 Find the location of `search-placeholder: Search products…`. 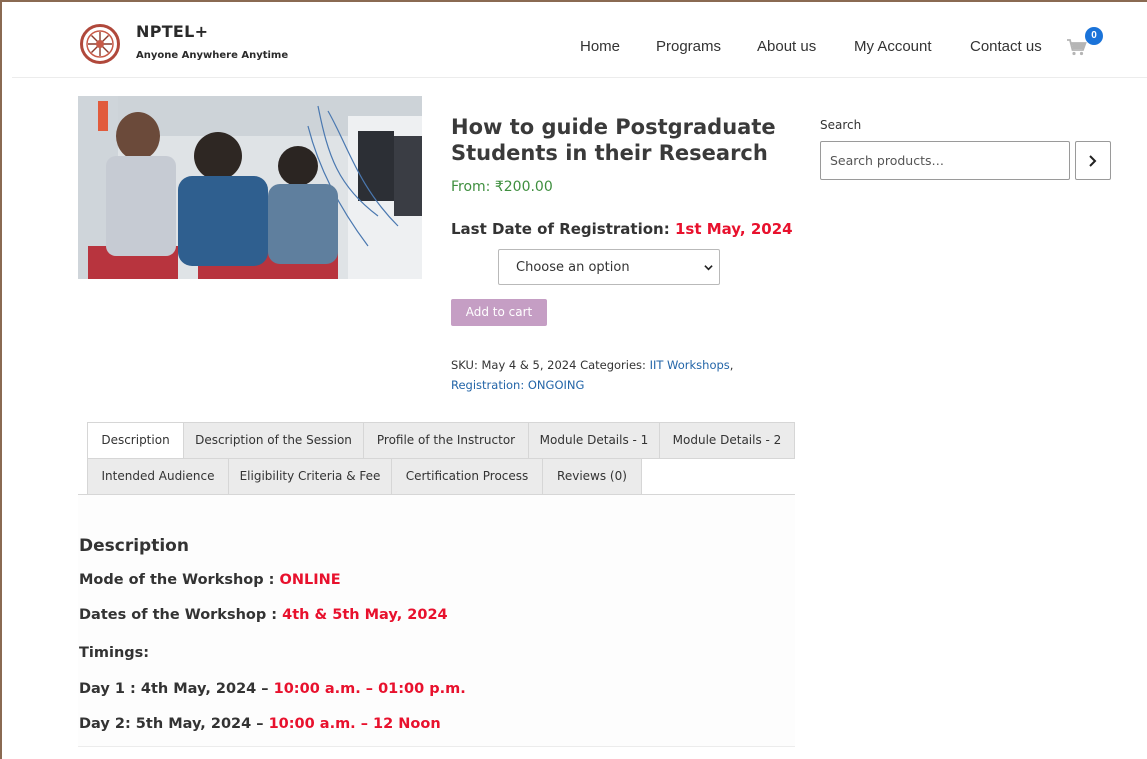

search-placeholder: Search products… is located at coordinates (887, 160).